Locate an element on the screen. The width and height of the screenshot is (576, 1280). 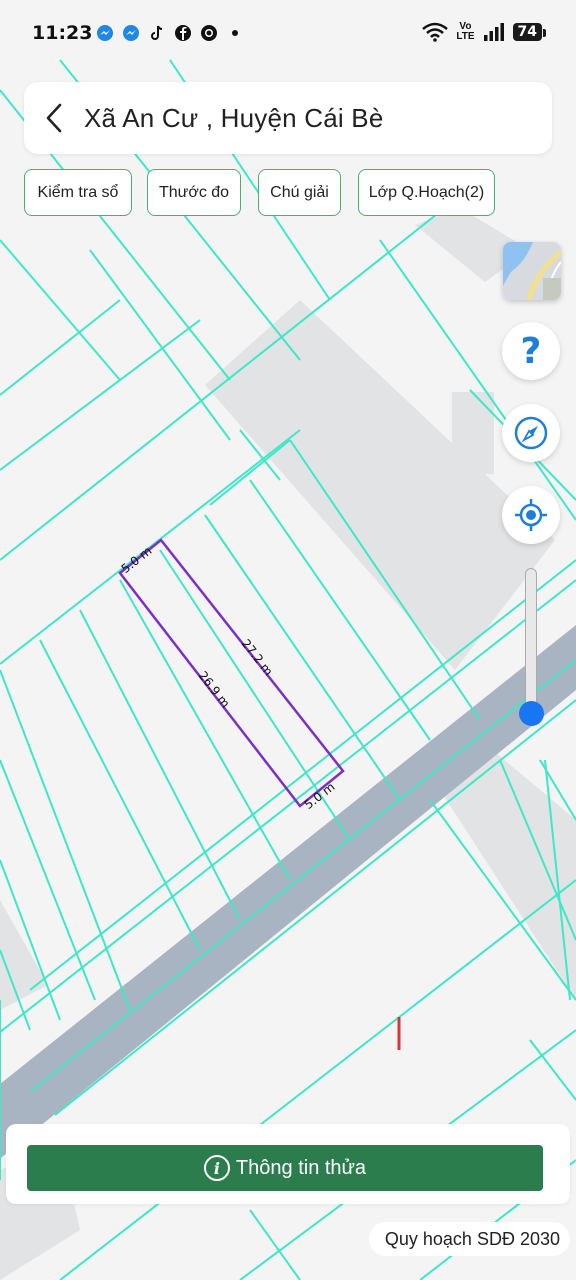
zoom-slider-track is located at coordinates (531, 643).